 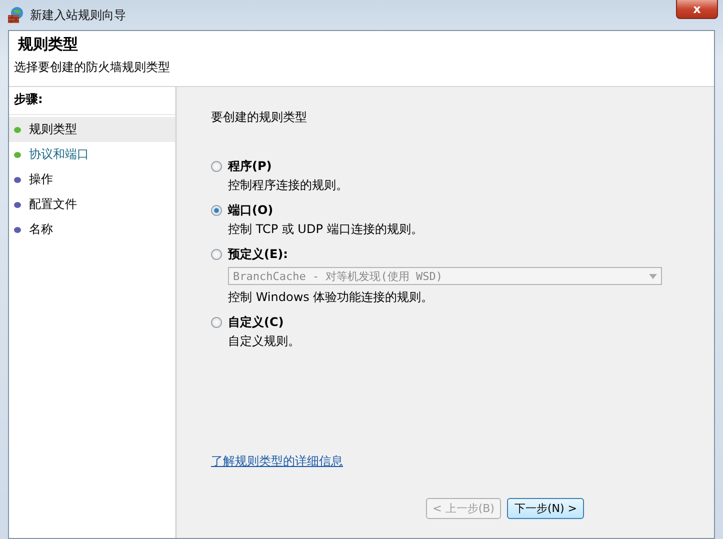 What do you see at coordinates (92, 67) in the screenshot?
I see `page-subtitle: 选择要创建的防火墙规则类型` at bounding box center [92, 67].